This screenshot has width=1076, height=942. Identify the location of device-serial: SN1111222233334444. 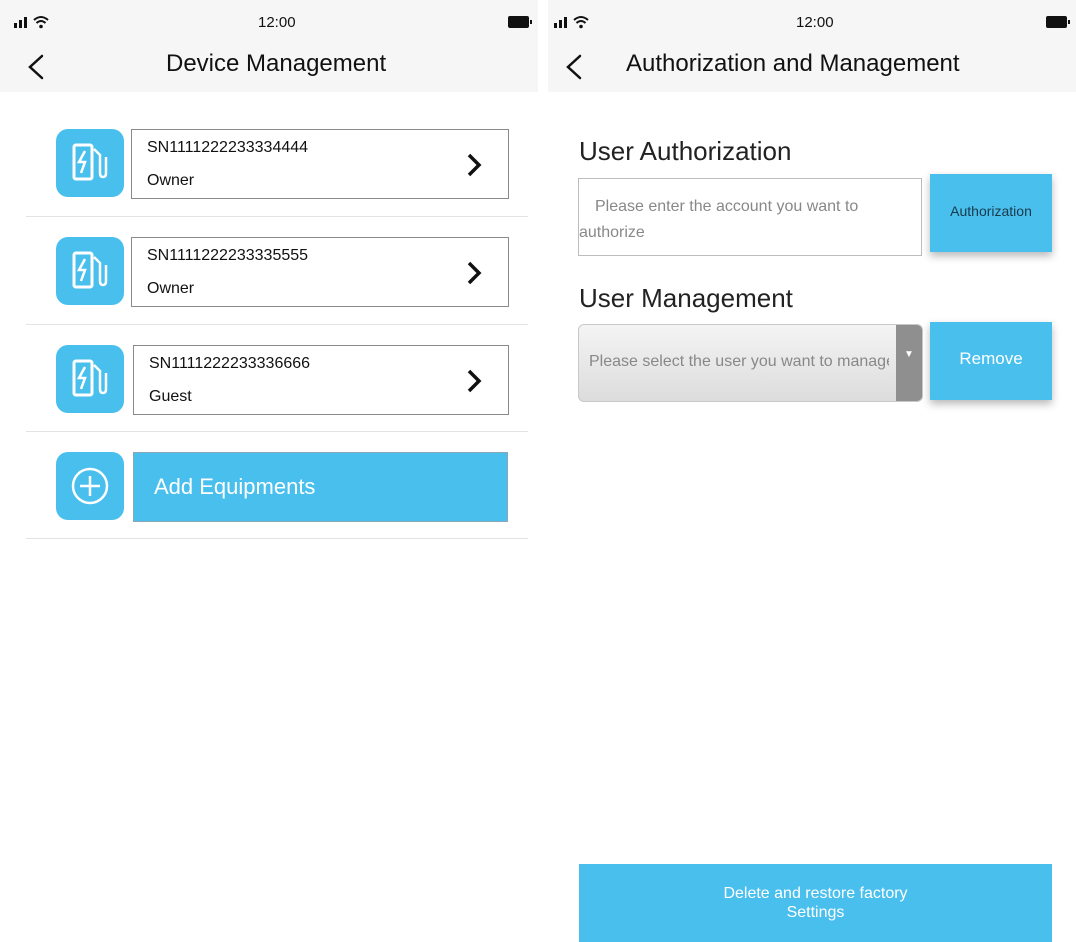
(228, 147).